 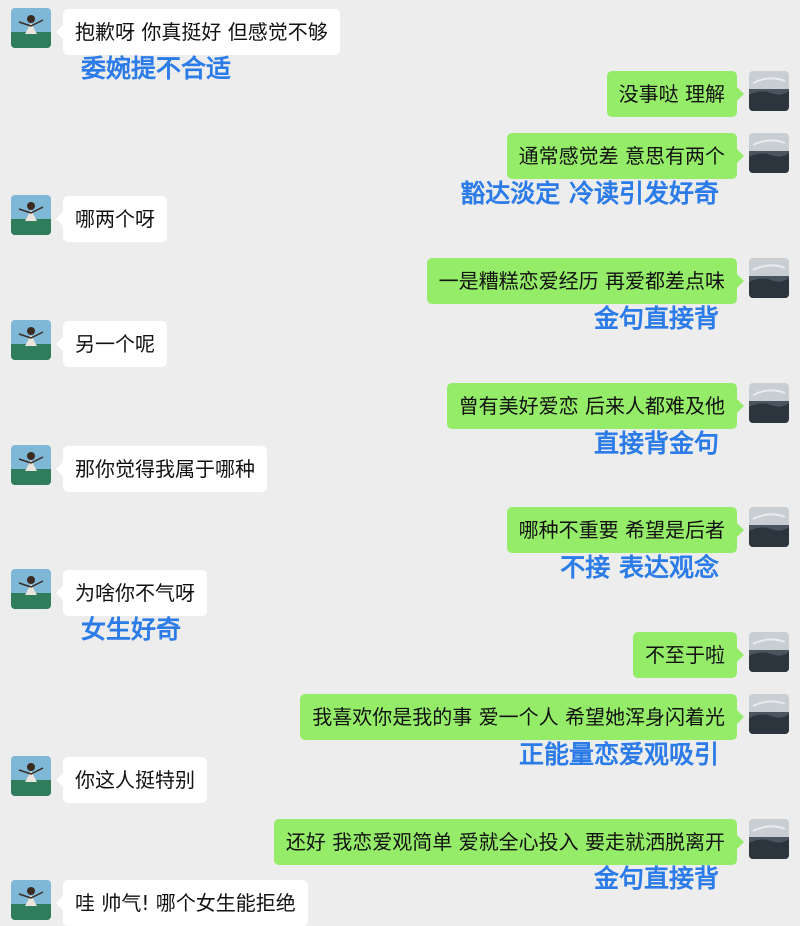 What do you see at coordinates (182, 903) in the screenshot?
I see `incoming-message: 哇 帅气! 哪个女生能拒绝` at bounding box center [182, 903].